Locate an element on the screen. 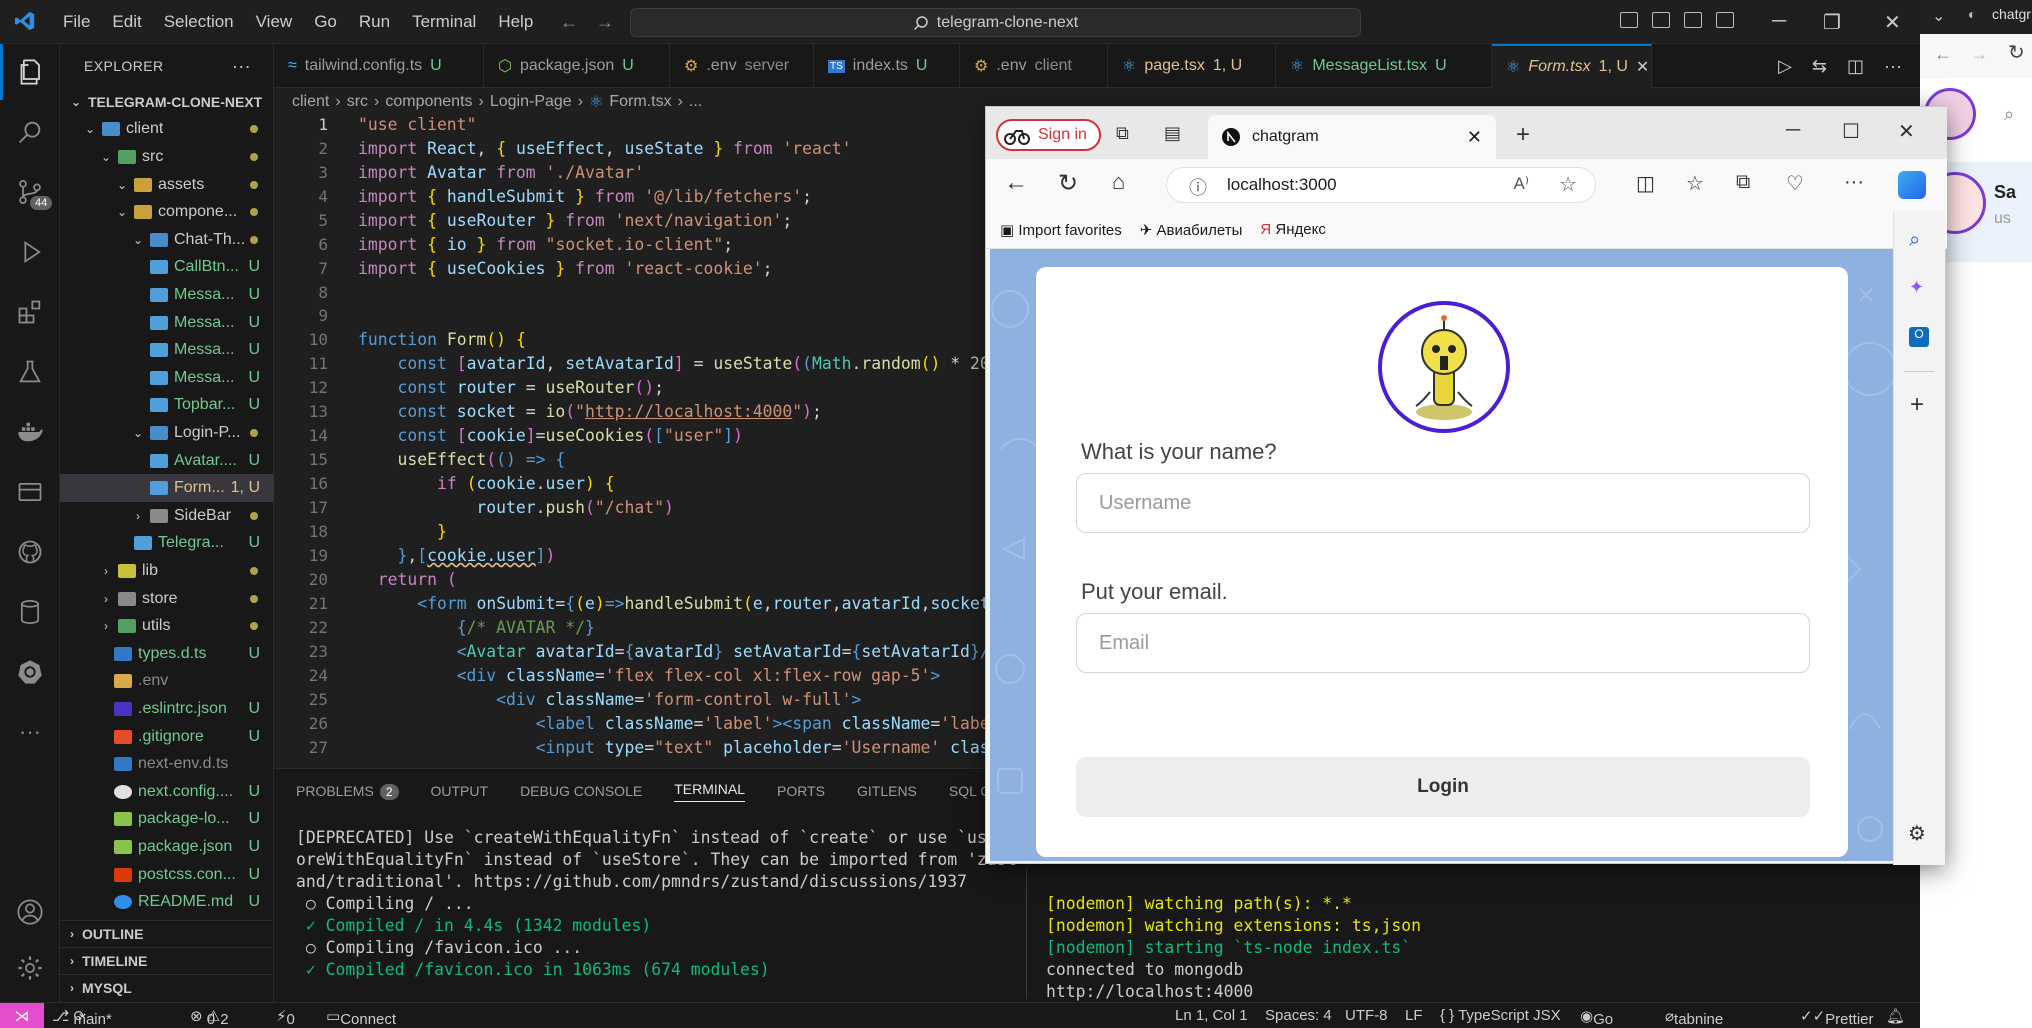  tab-terminal: TERMINAL is located at coordinates (709, 791).